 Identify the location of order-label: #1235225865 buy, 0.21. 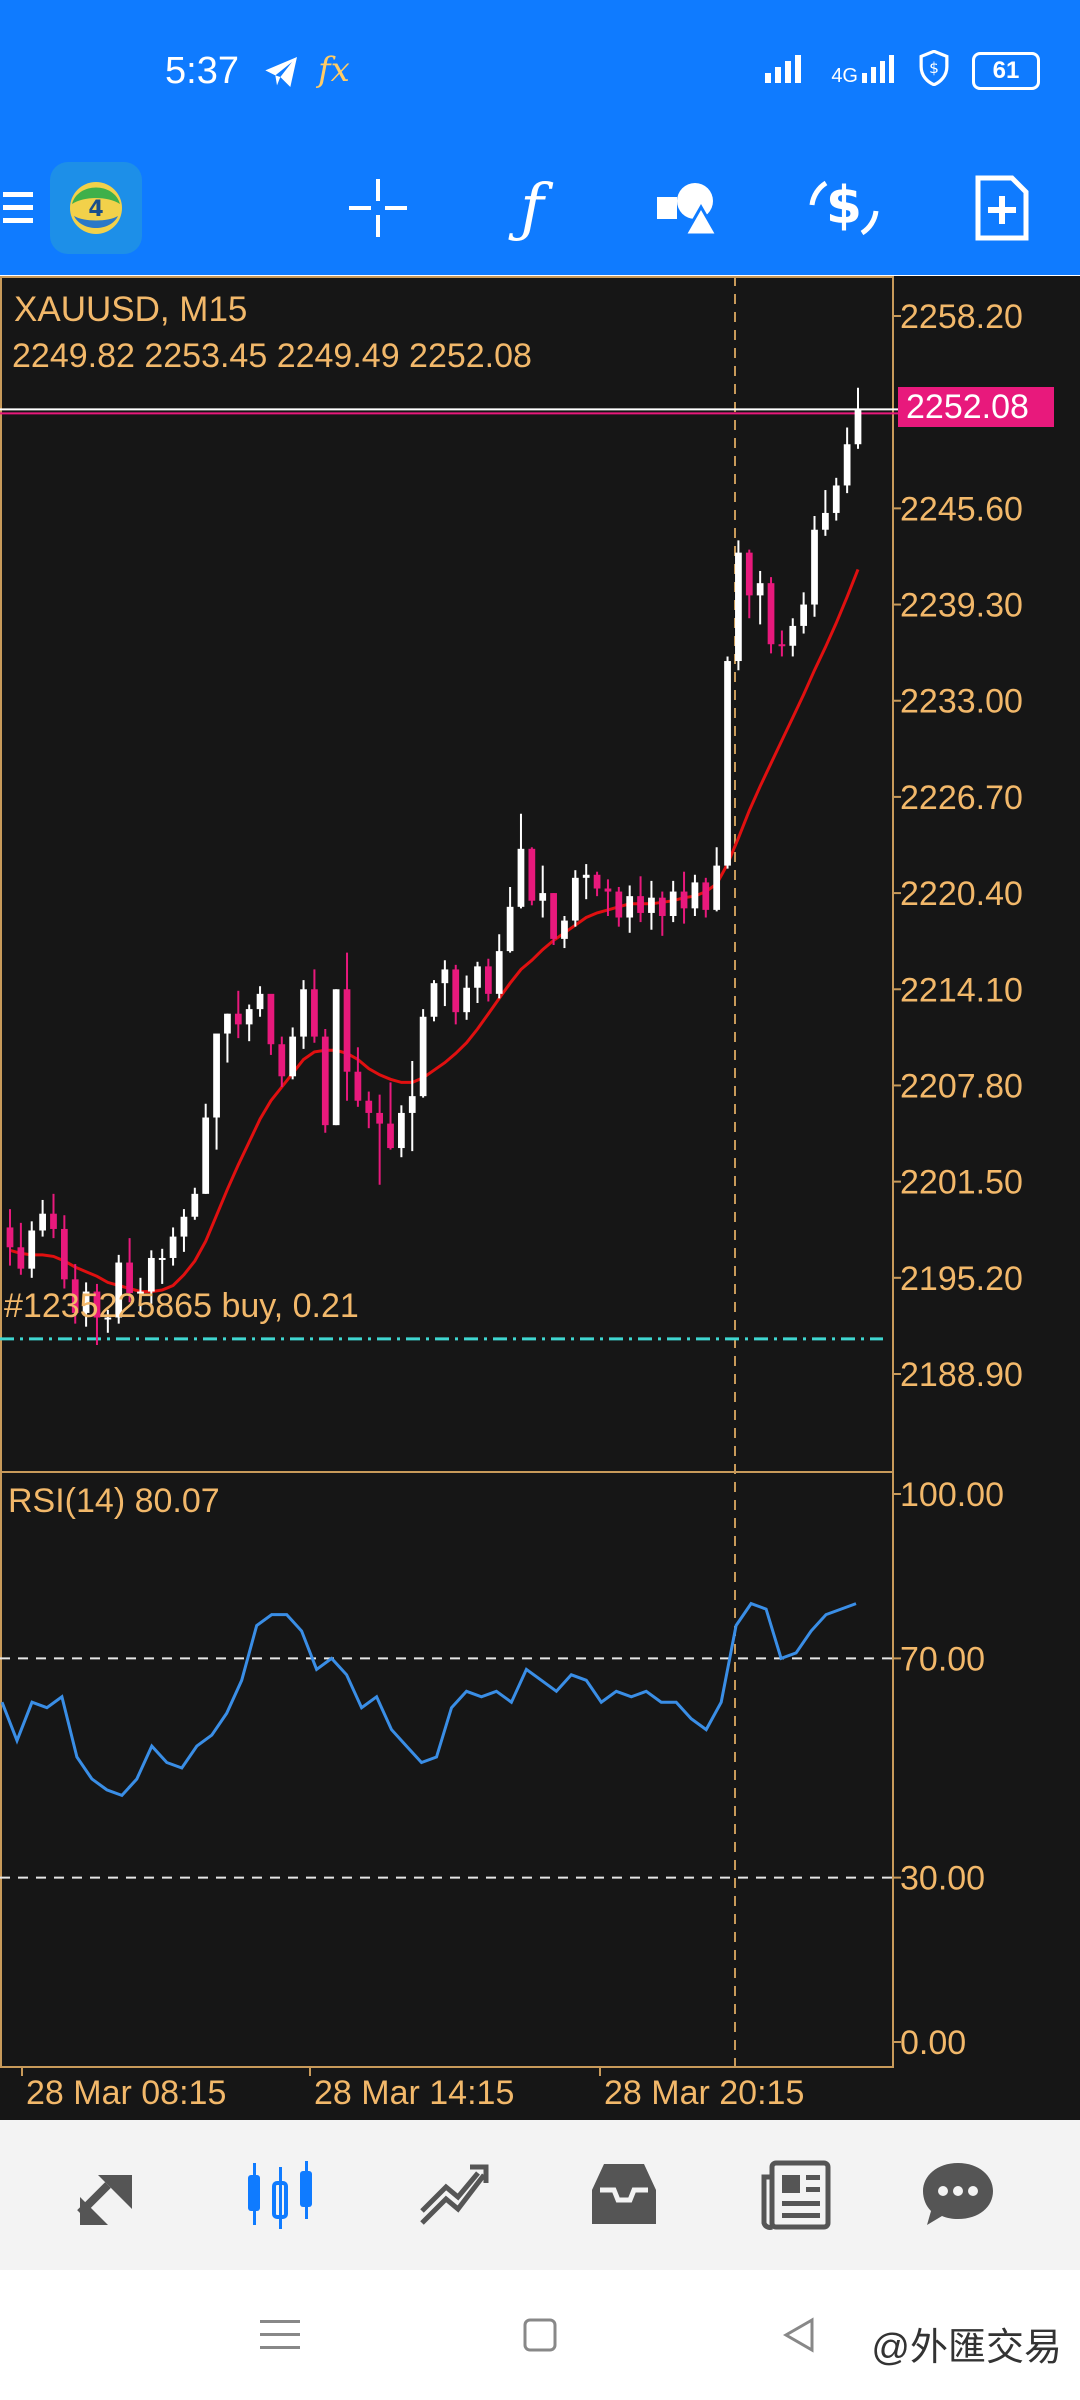
(181, 1306).